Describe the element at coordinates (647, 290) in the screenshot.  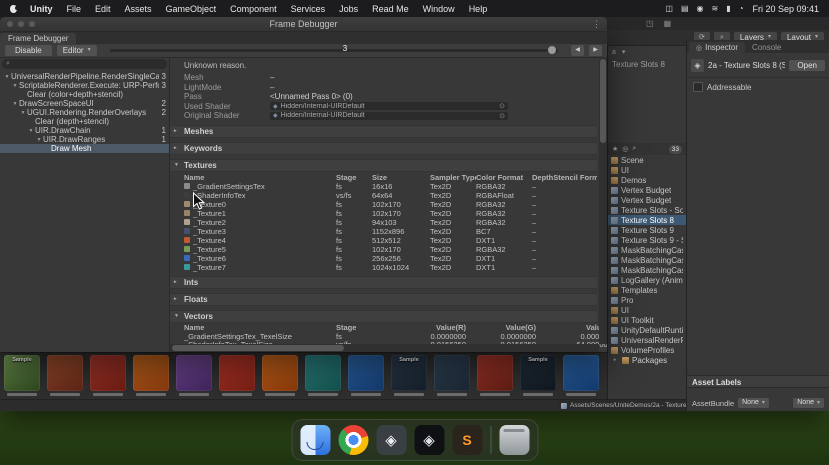
I see `project-item: Templates` at that location.